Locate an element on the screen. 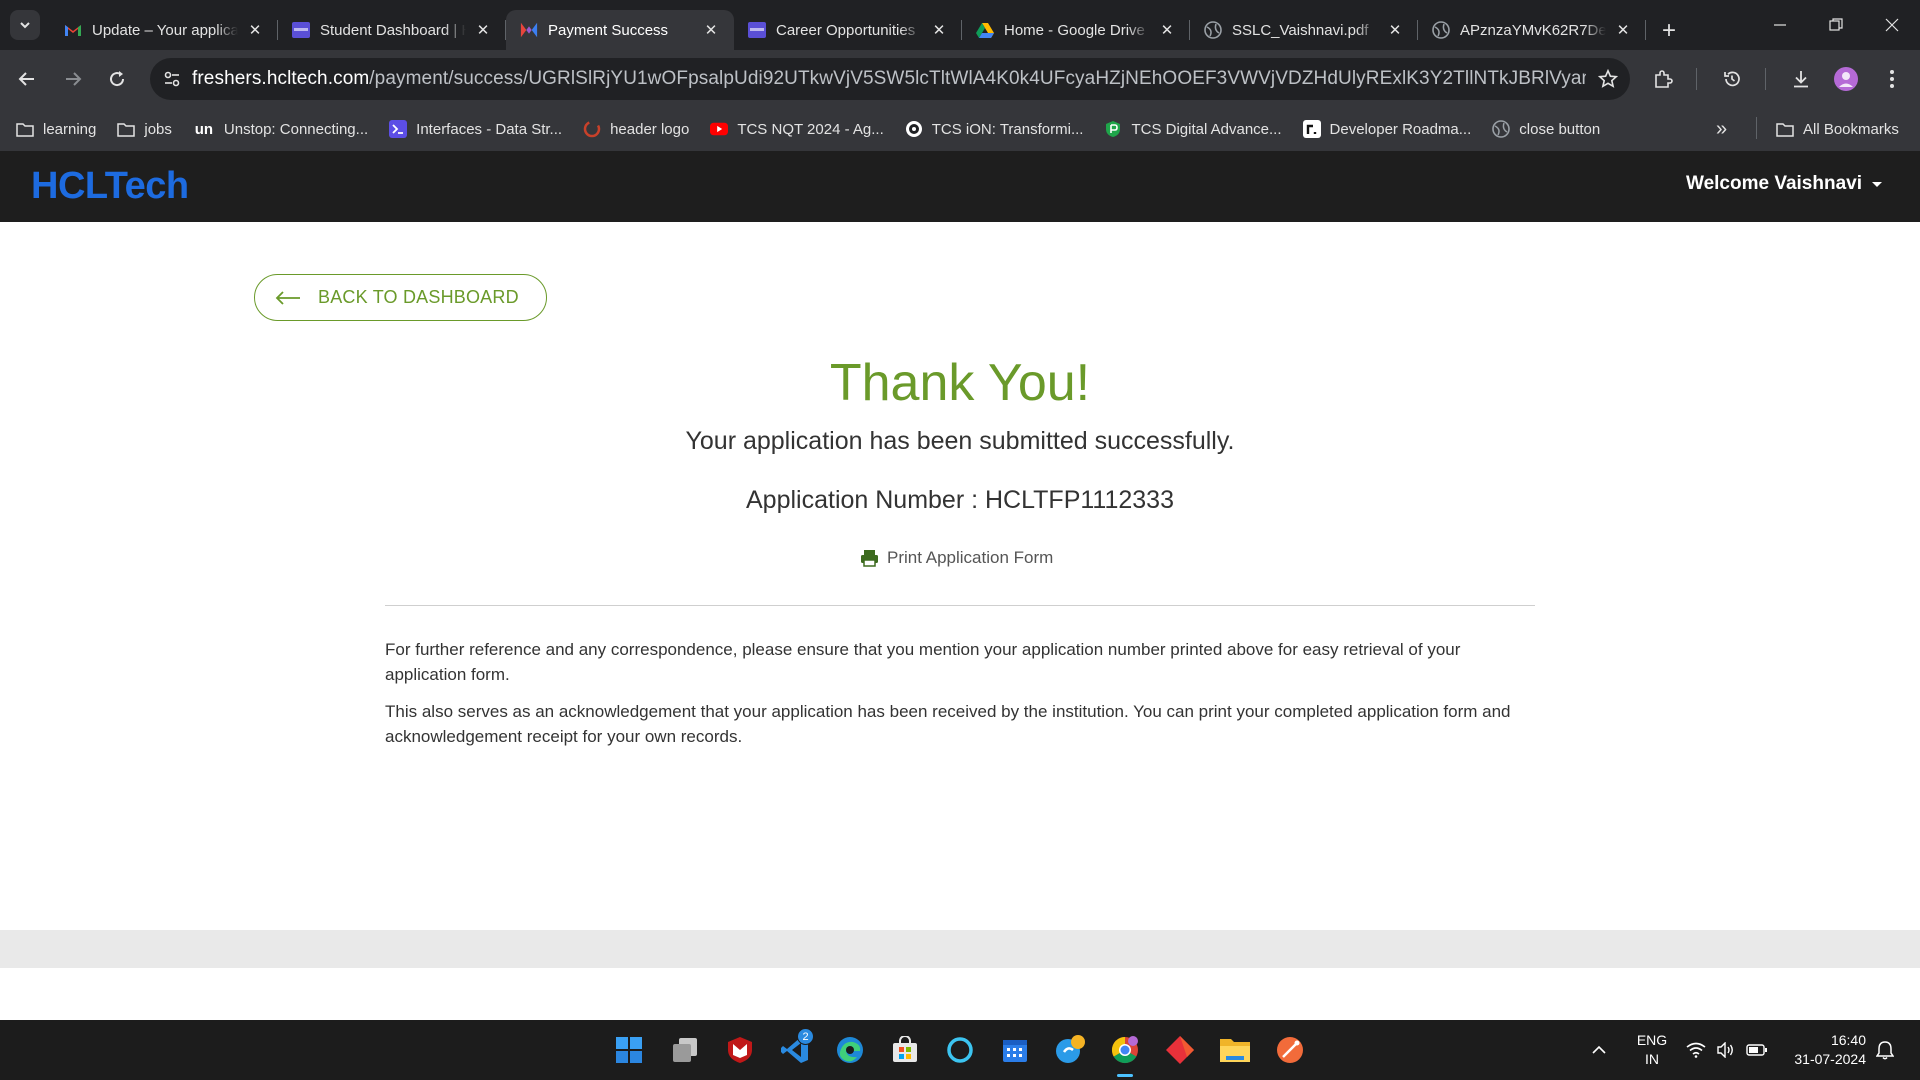 The image size is (1920, 1080). user-menu: Welcome Vaishnavi is located at coordinates (1784, 184).